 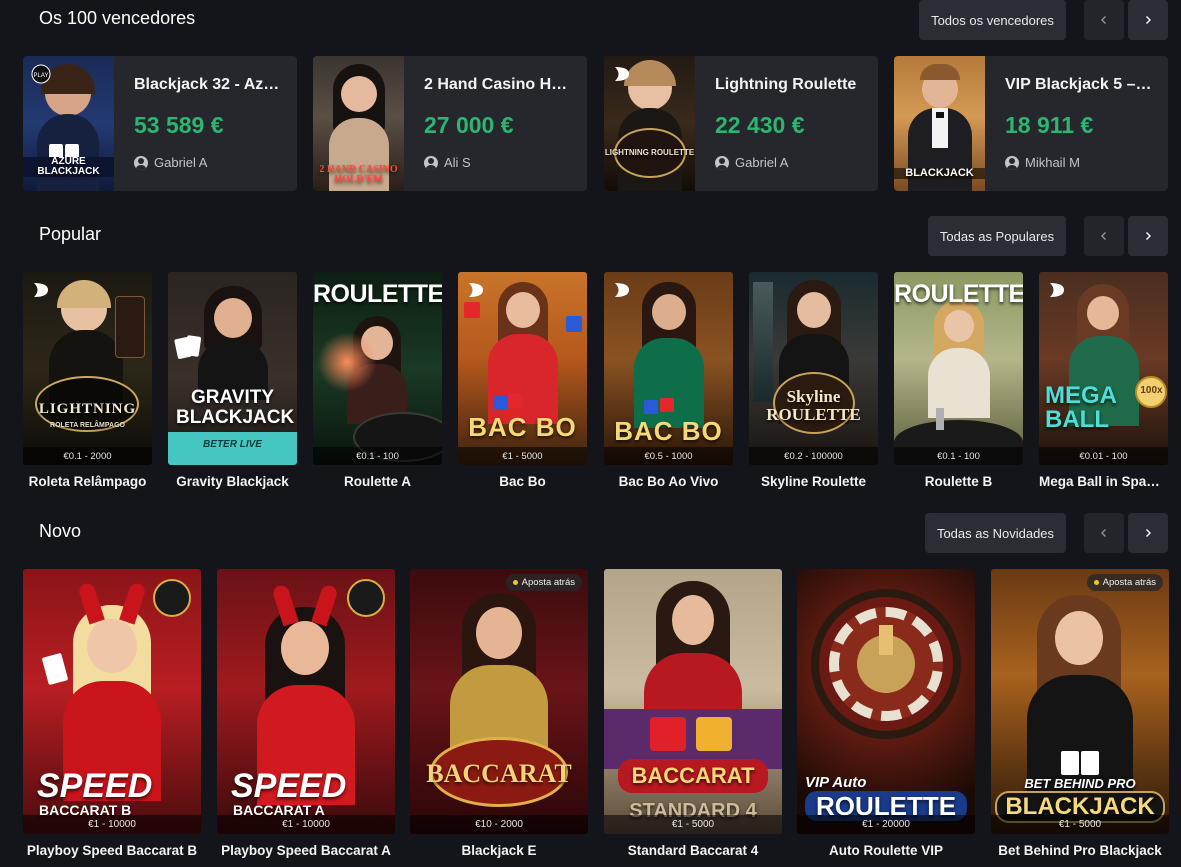 I want to click on winner-user: Mikhail M, so click(x=1042, y=162).